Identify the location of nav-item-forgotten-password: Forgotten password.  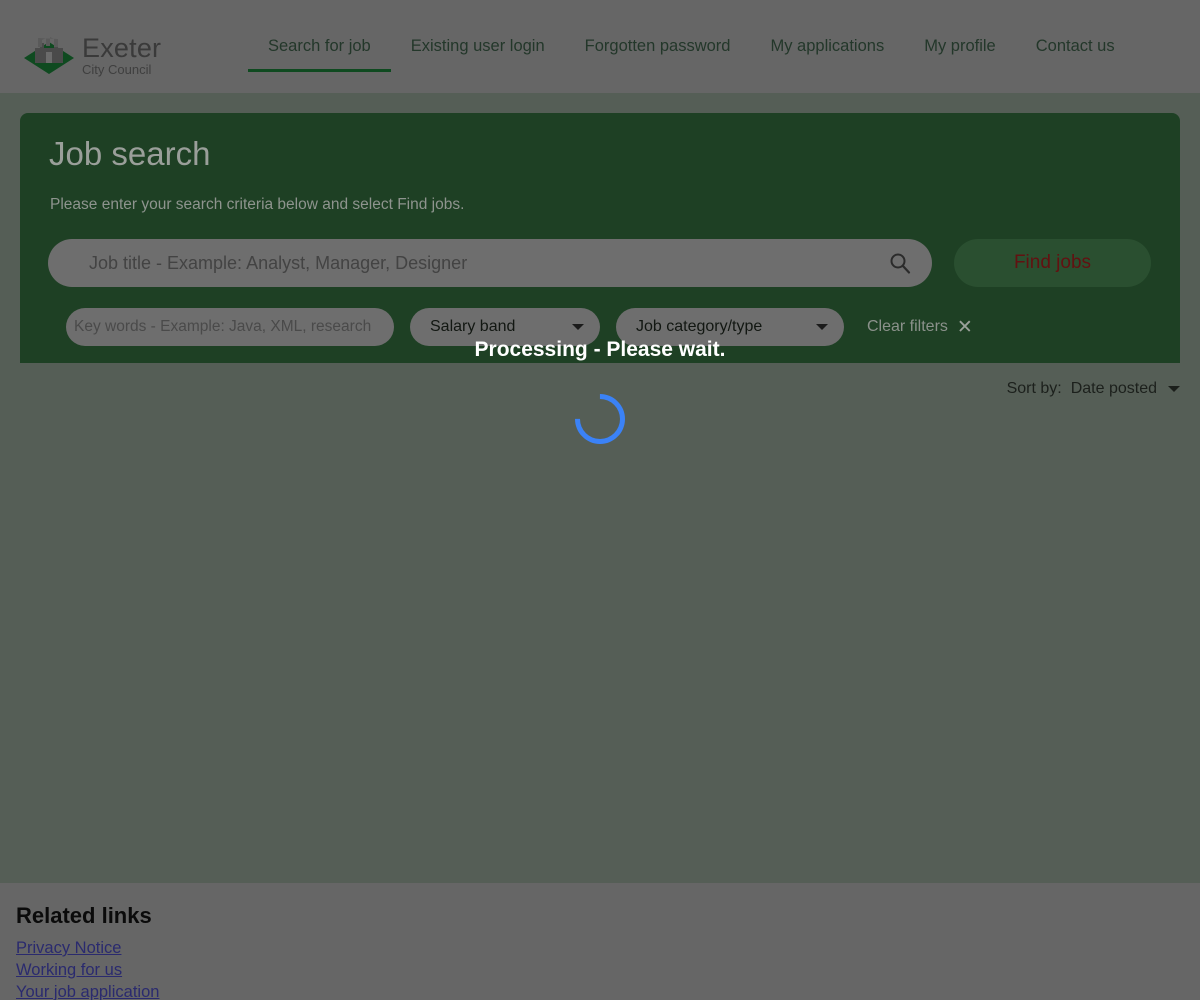
(658, 46).